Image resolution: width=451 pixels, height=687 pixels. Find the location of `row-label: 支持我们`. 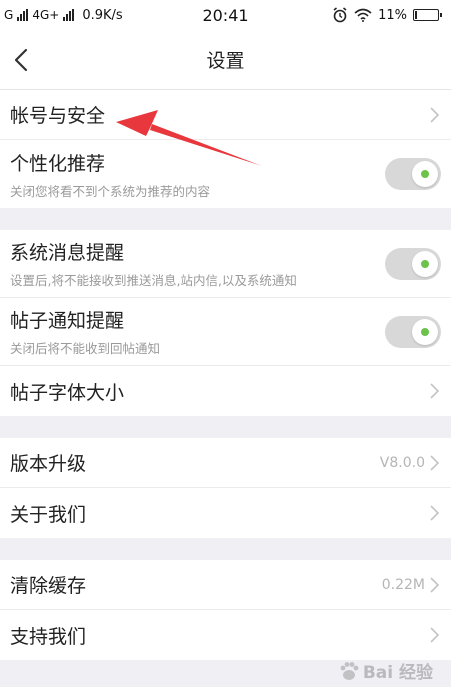

row-label: 支持我们 is located at coordinates (48, 636).